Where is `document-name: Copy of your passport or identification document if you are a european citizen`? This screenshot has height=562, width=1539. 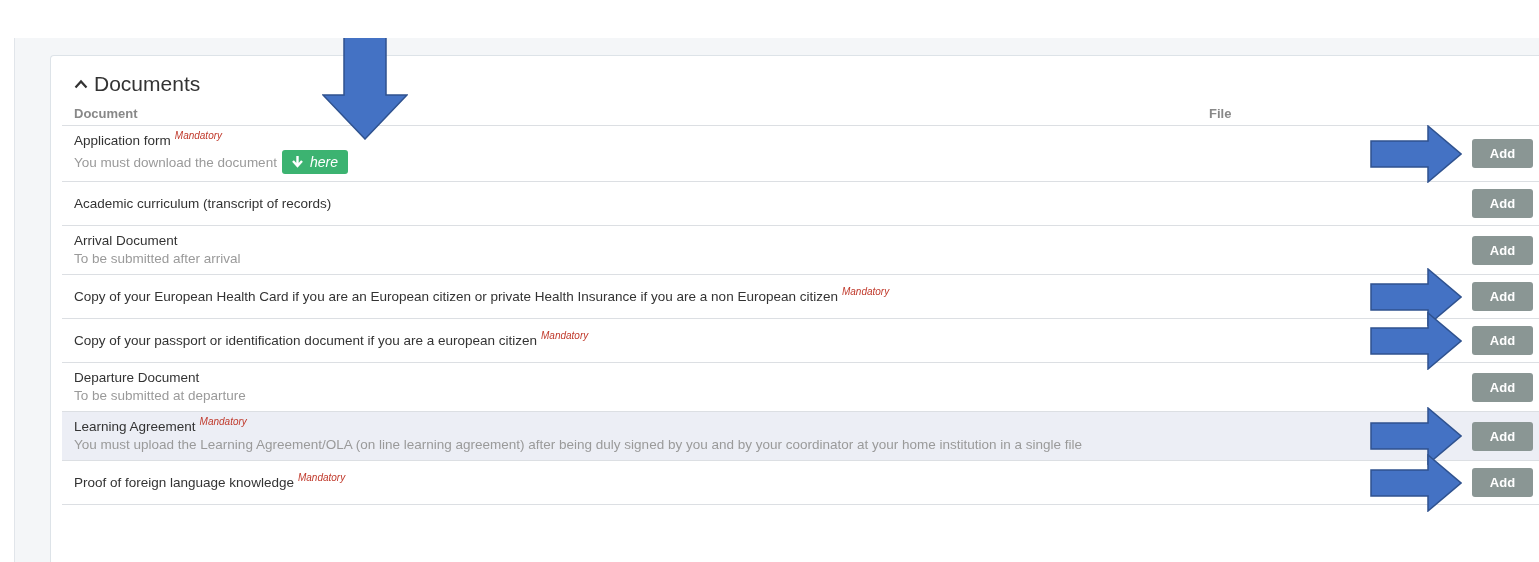
document-name: Copy of your passport or identification document if you are a european citizen is located at coordinates (305, 340).